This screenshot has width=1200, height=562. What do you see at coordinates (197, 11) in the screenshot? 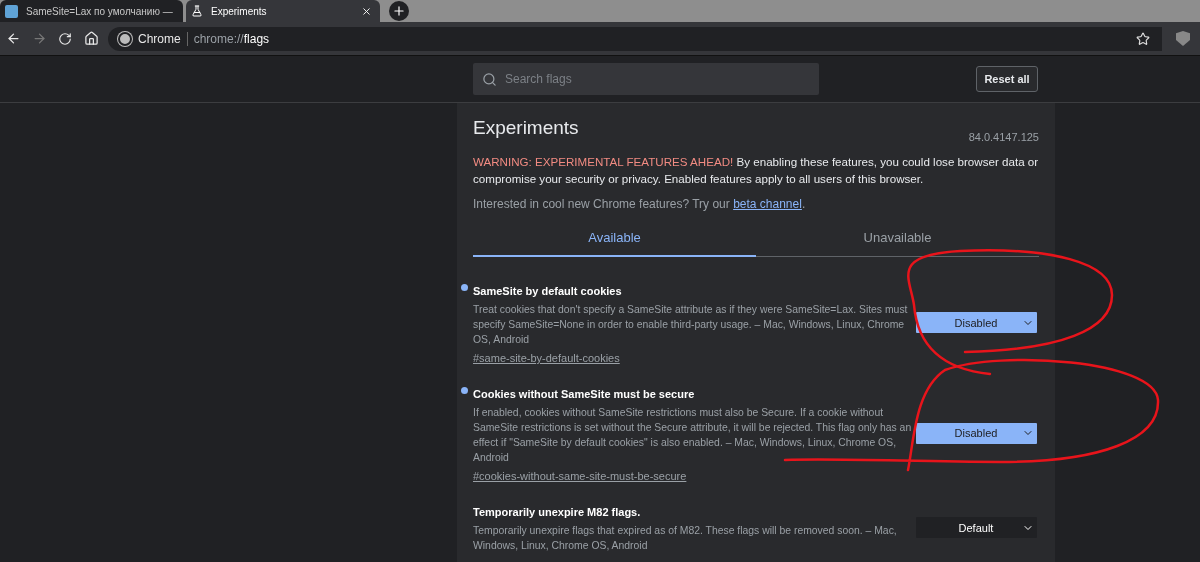
I see `flask-icon` at bounding box center [197, 11].